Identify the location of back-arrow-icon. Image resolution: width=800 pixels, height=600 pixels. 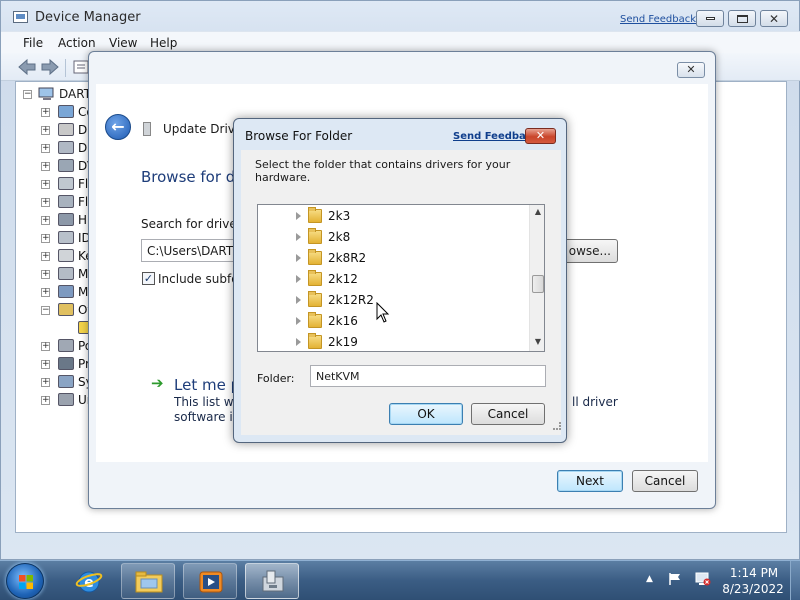
(27, 67).